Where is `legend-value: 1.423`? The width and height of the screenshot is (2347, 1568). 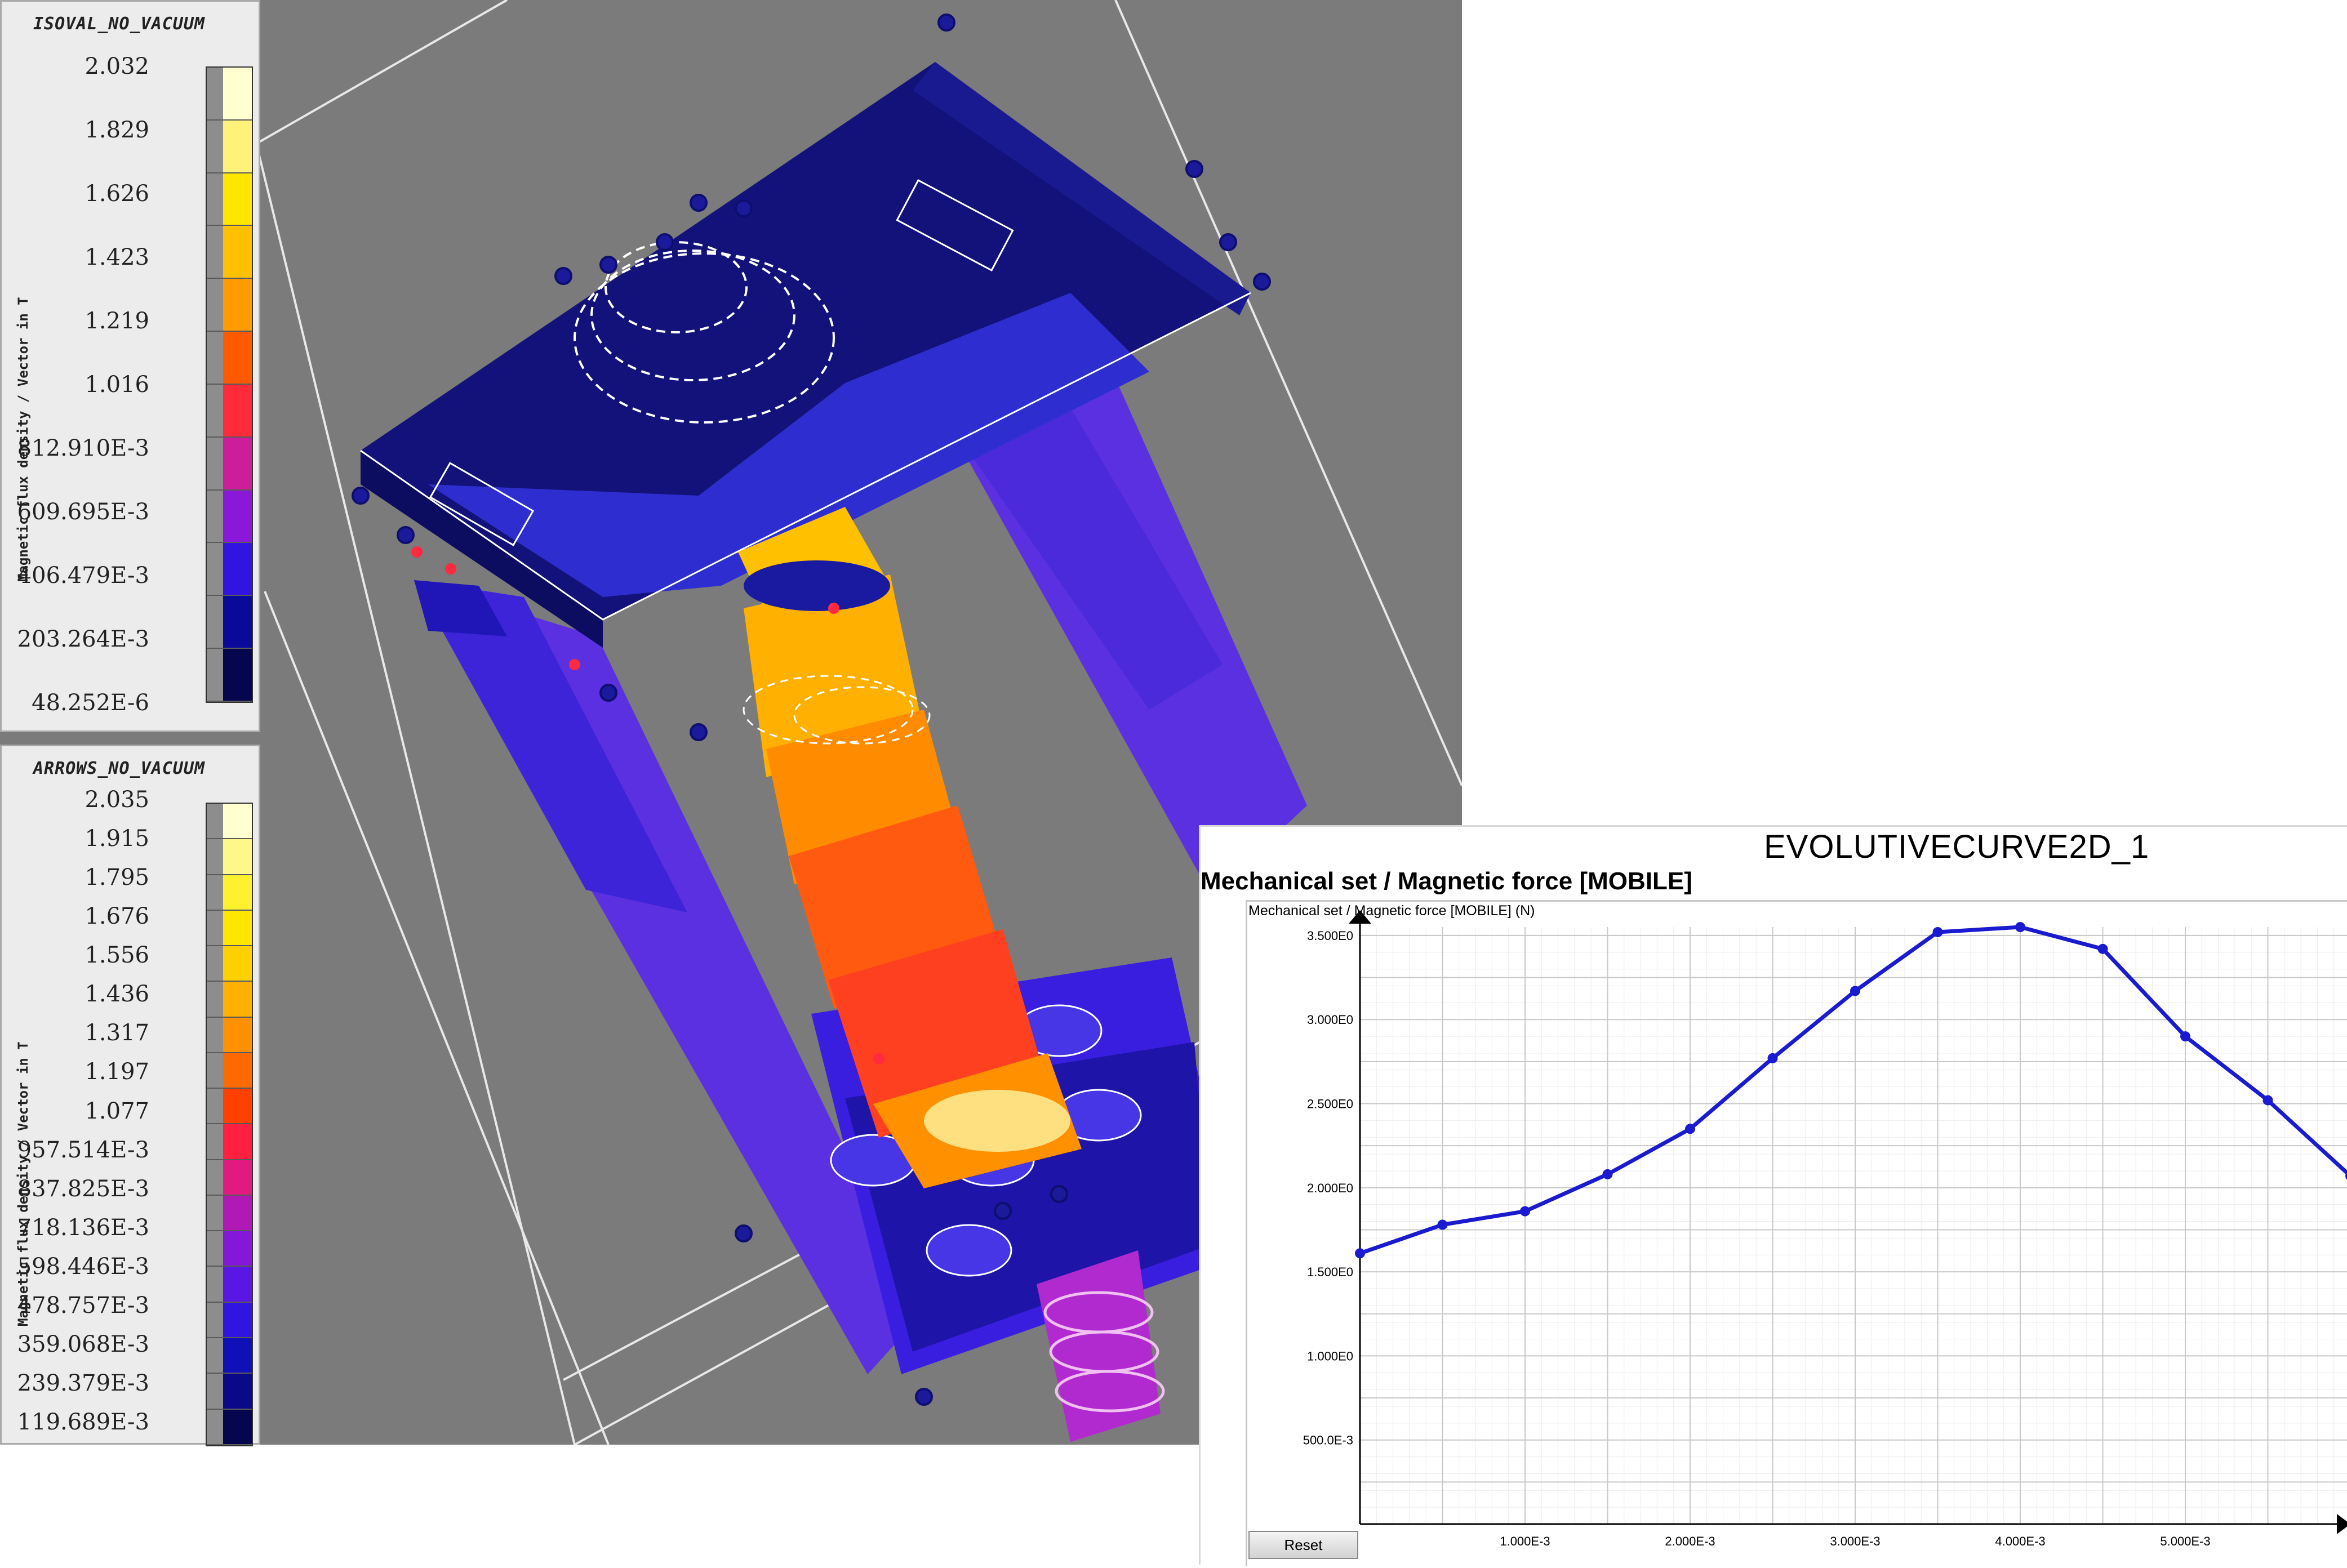 legend-value: 1.423 is located at coordinates (117, 257).